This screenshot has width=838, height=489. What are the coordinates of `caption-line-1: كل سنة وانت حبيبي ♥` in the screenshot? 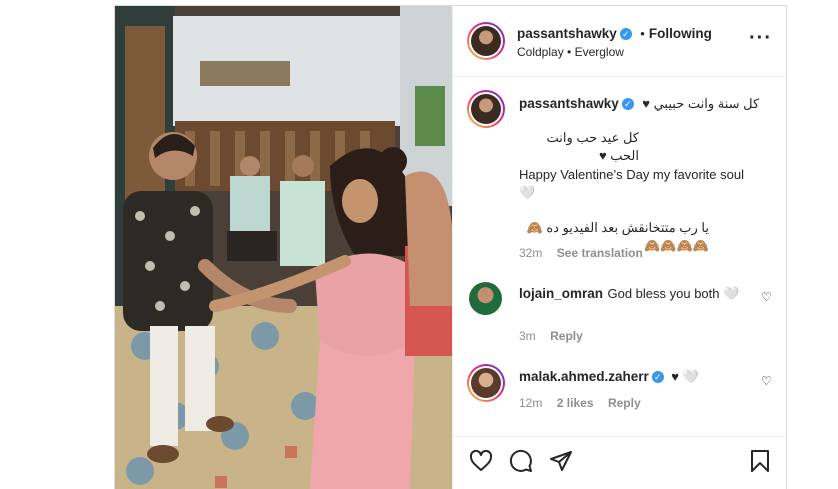 It's located at (701, 103).